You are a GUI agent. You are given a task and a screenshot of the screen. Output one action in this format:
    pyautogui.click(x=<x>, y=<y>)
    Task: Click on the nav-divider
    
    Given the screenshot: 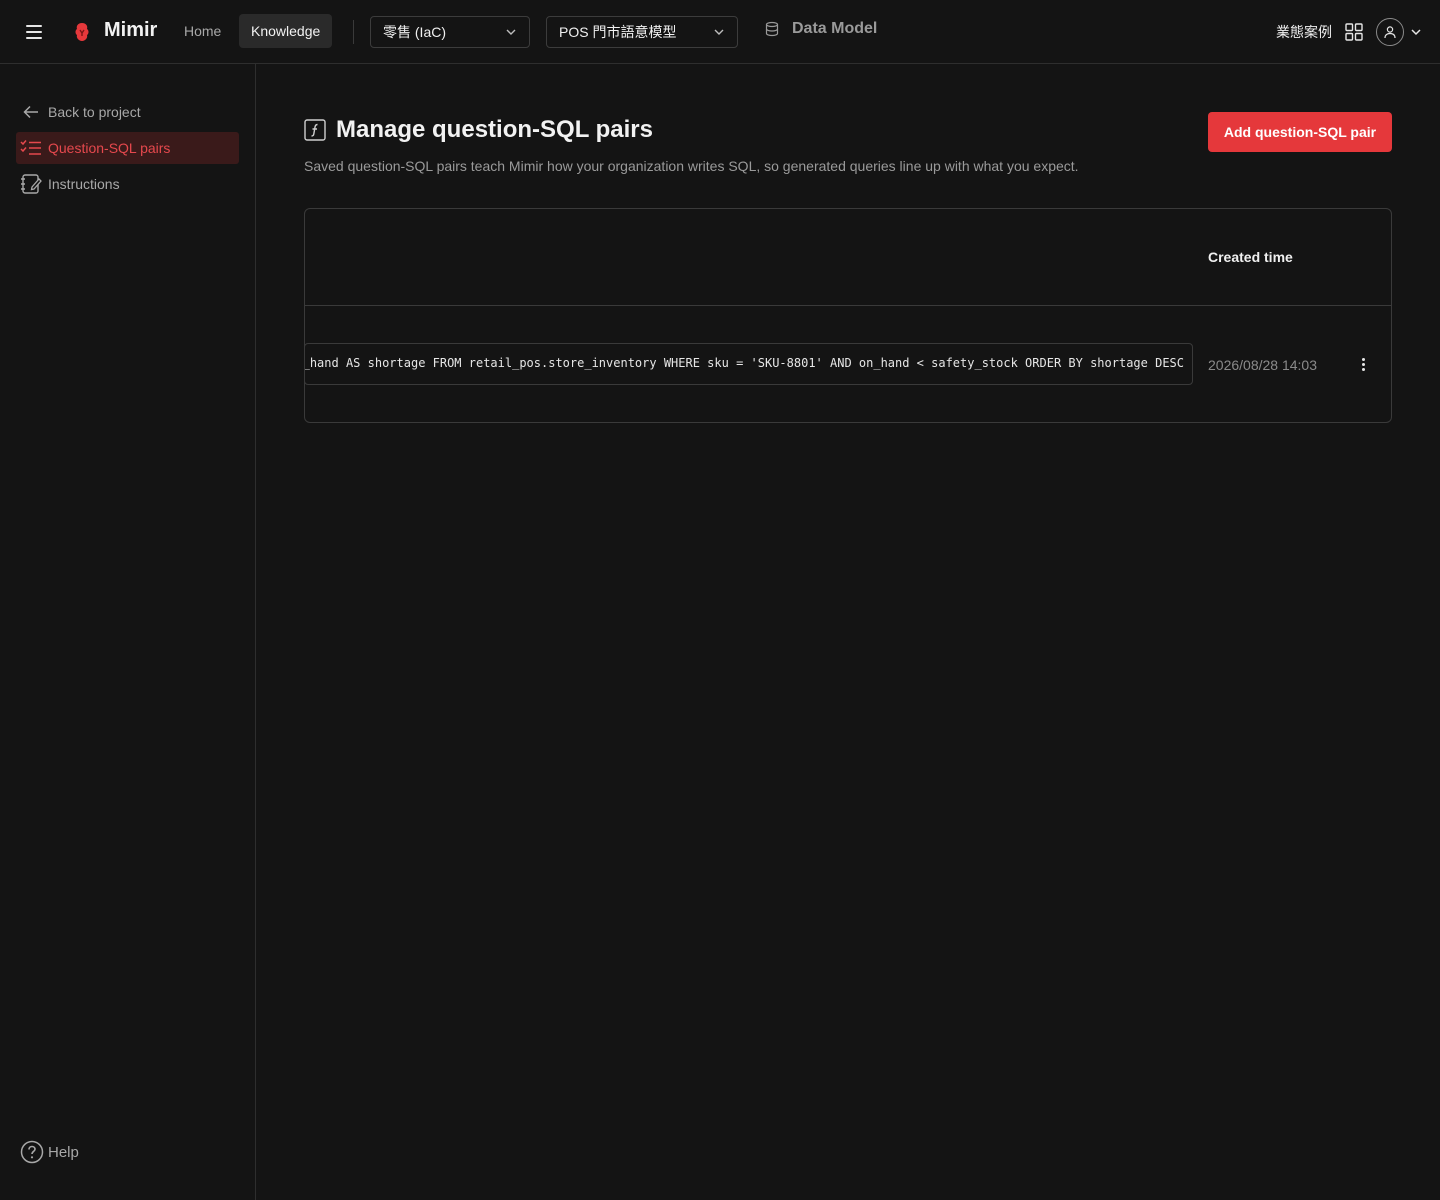 What is the action you would take?
    pyautogui.click(x=353, y=32)
    